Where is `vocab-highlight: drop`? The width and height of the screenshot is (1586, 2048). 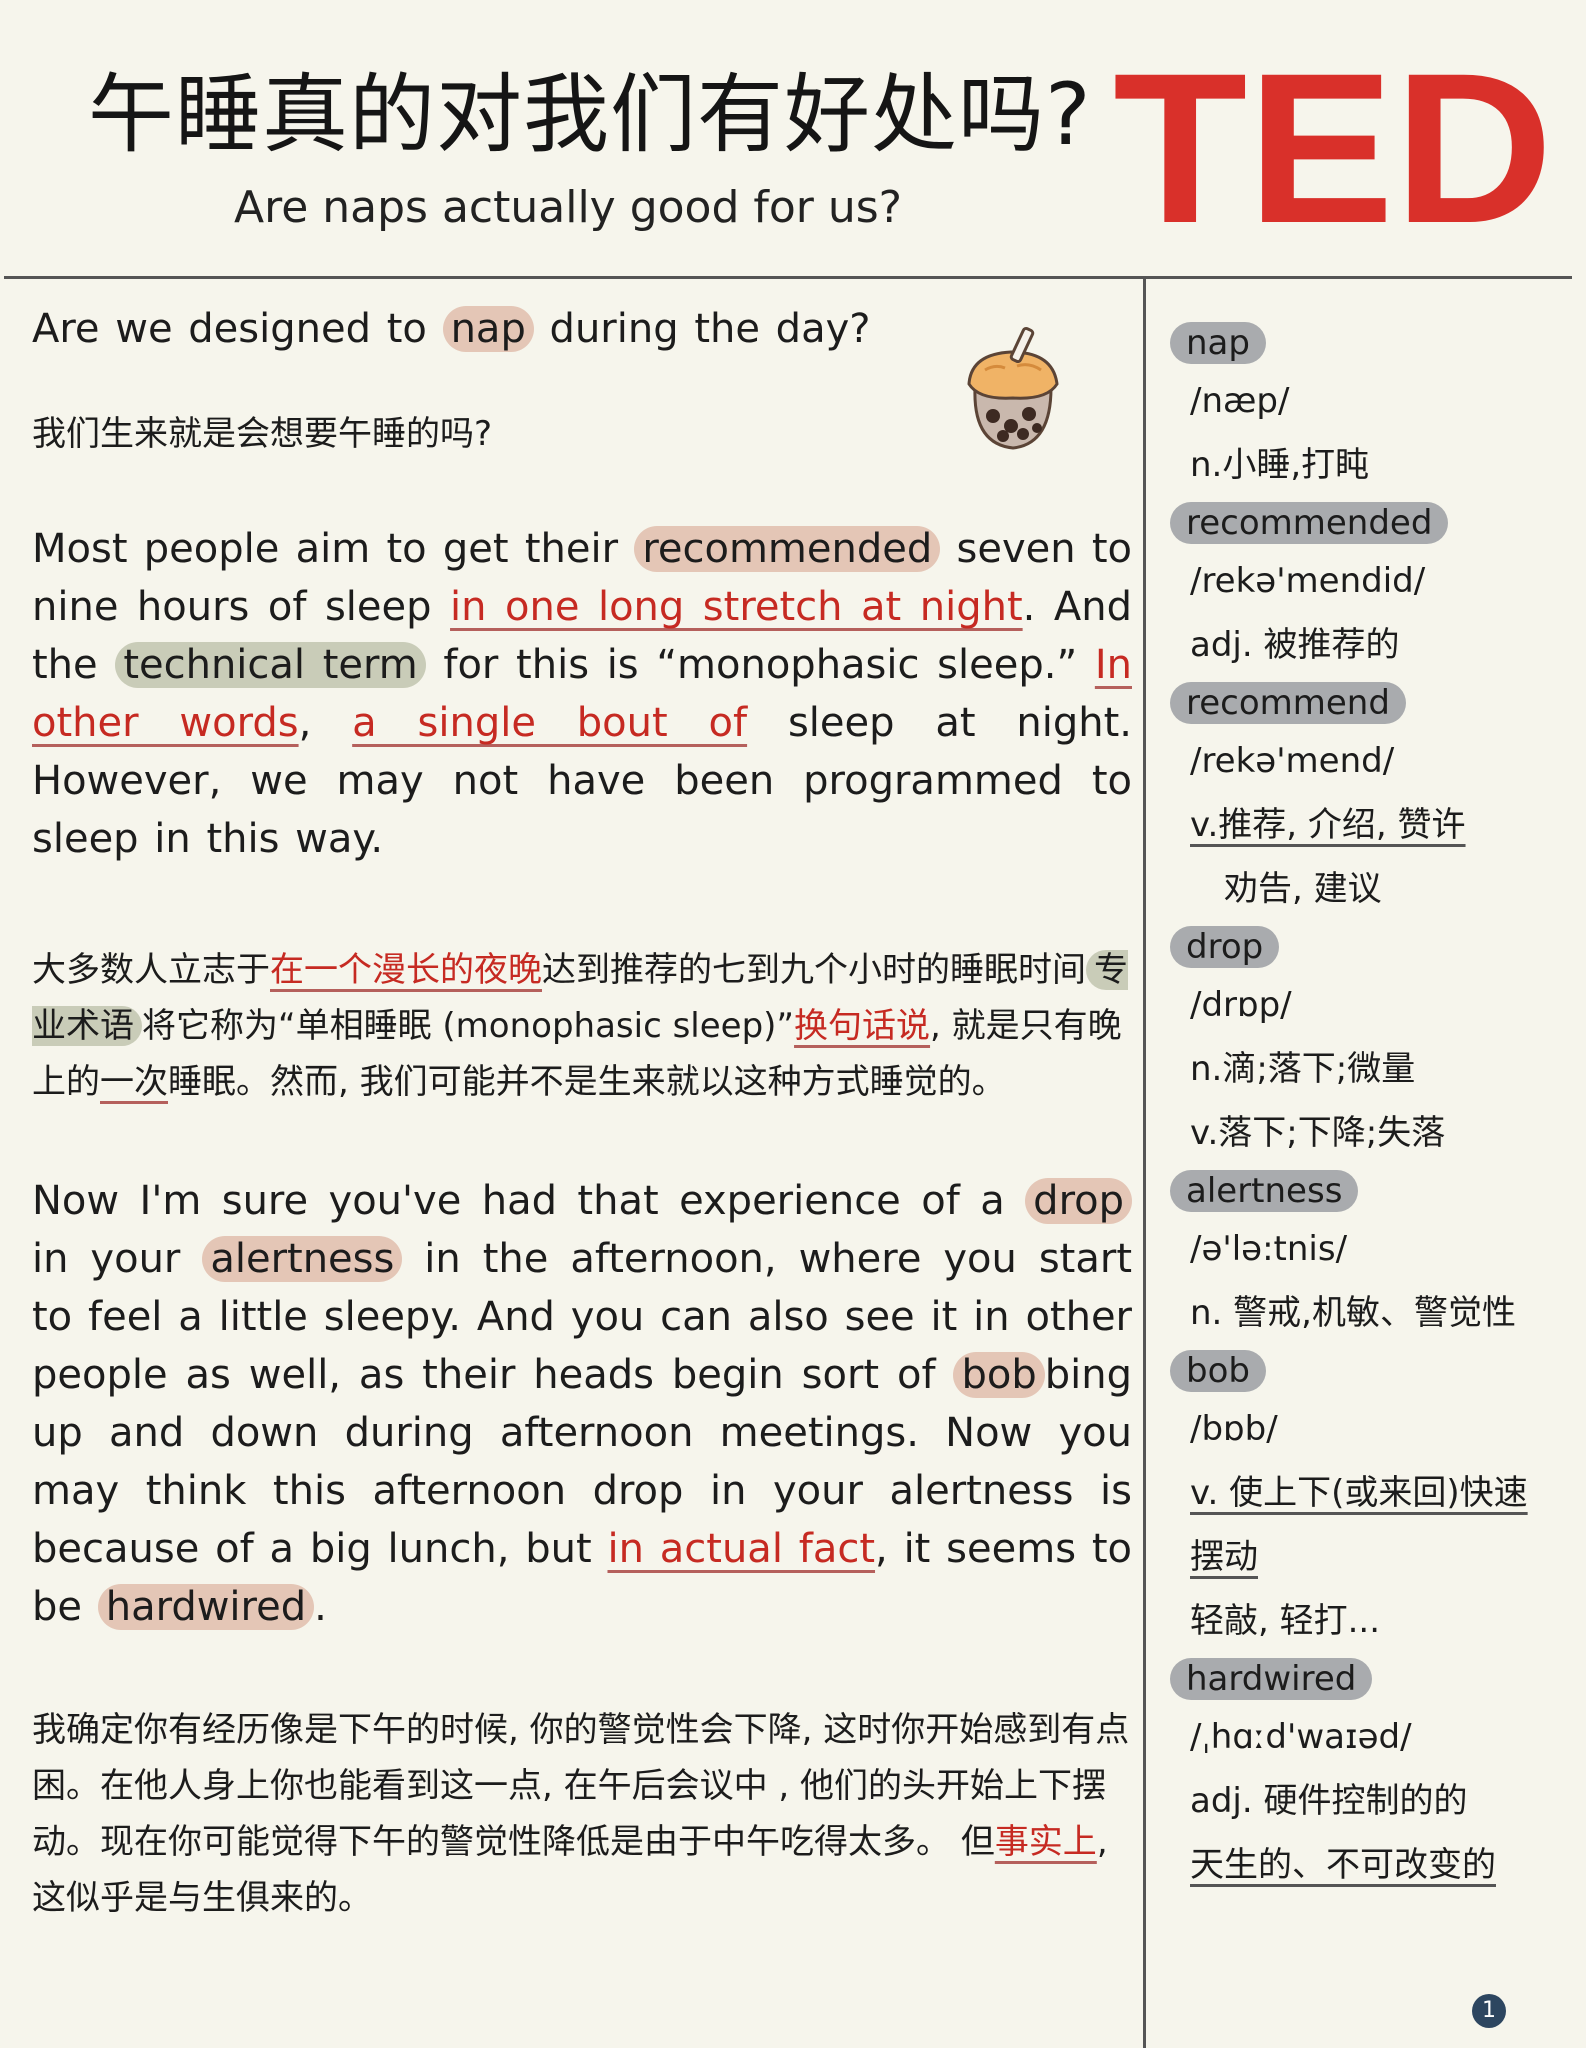 vocab-highlight: drop is located at coordinates (1078, 1201).